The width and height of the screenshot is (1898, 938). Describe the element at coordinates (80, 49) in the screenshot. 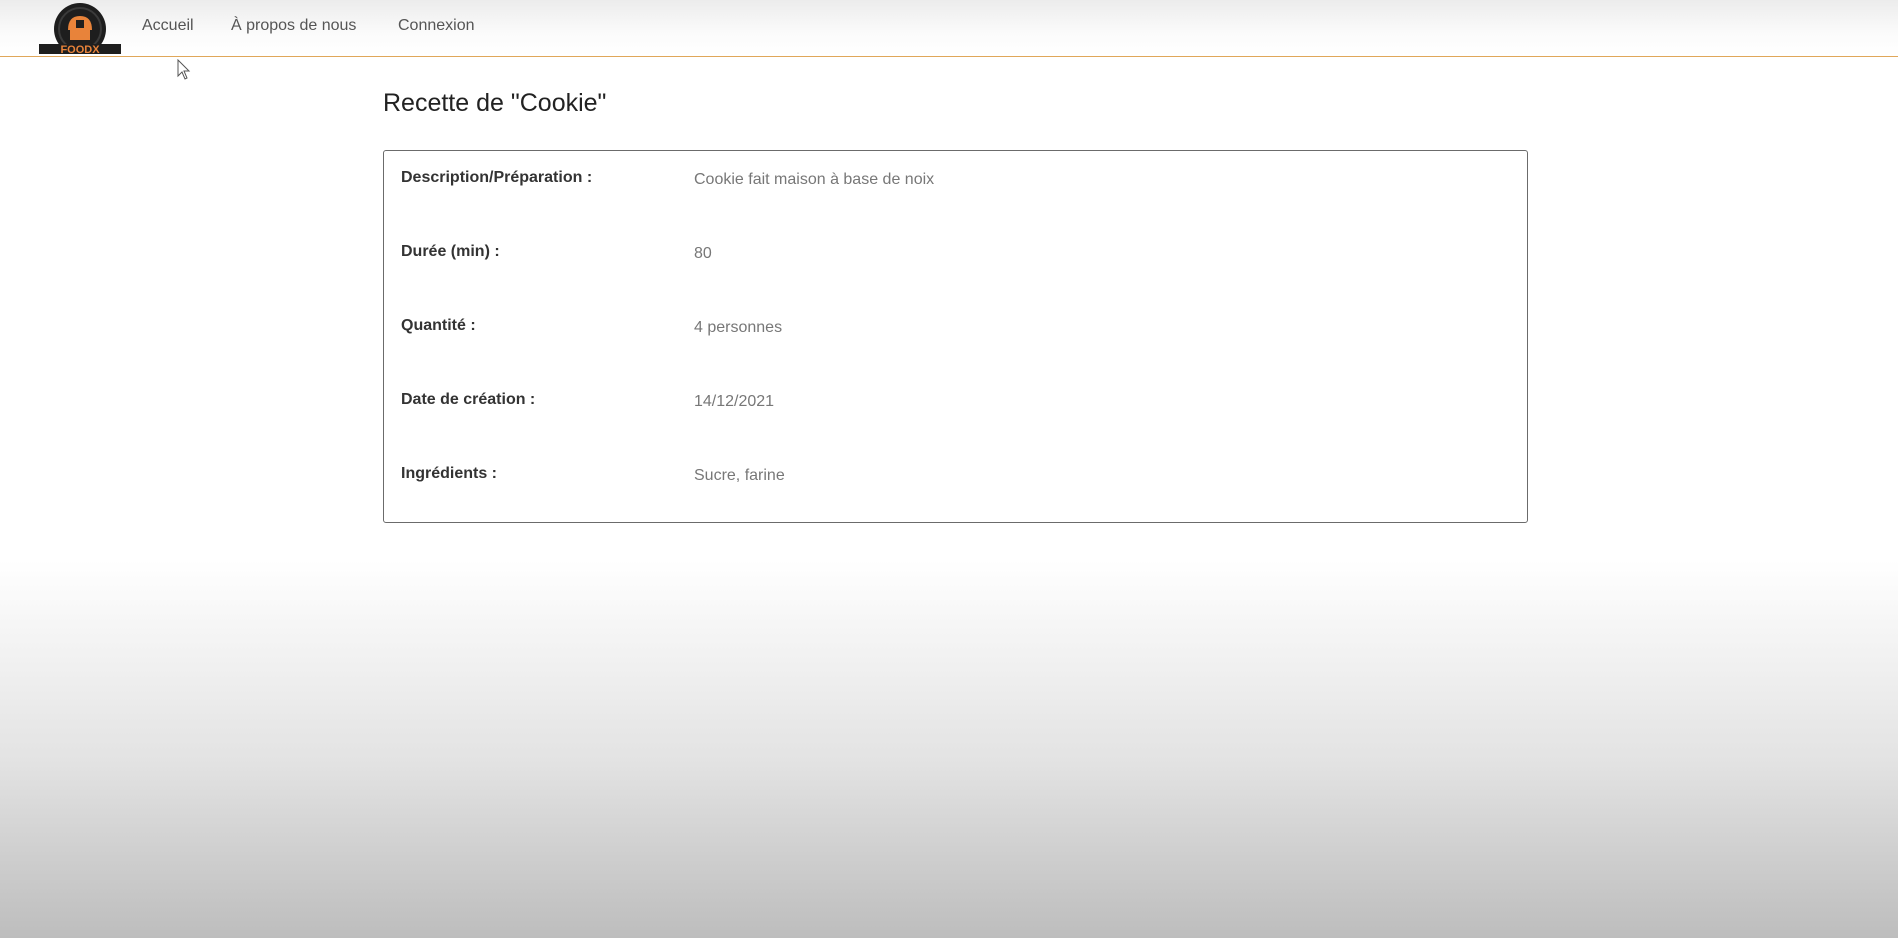

I see `logo-text: FOODX` at that location.